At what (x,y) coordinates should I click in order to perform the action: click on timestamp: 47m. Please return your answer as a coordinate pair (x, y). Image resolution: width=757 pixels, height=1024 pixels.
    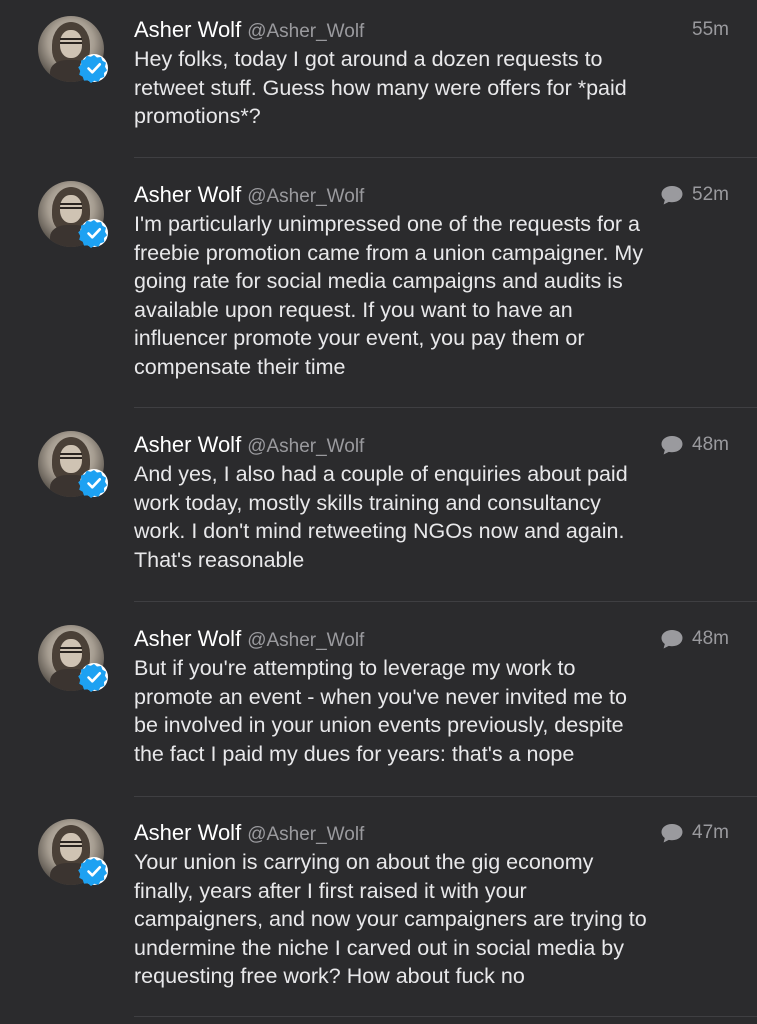
    Looking at the image, I should click on (710, 832).